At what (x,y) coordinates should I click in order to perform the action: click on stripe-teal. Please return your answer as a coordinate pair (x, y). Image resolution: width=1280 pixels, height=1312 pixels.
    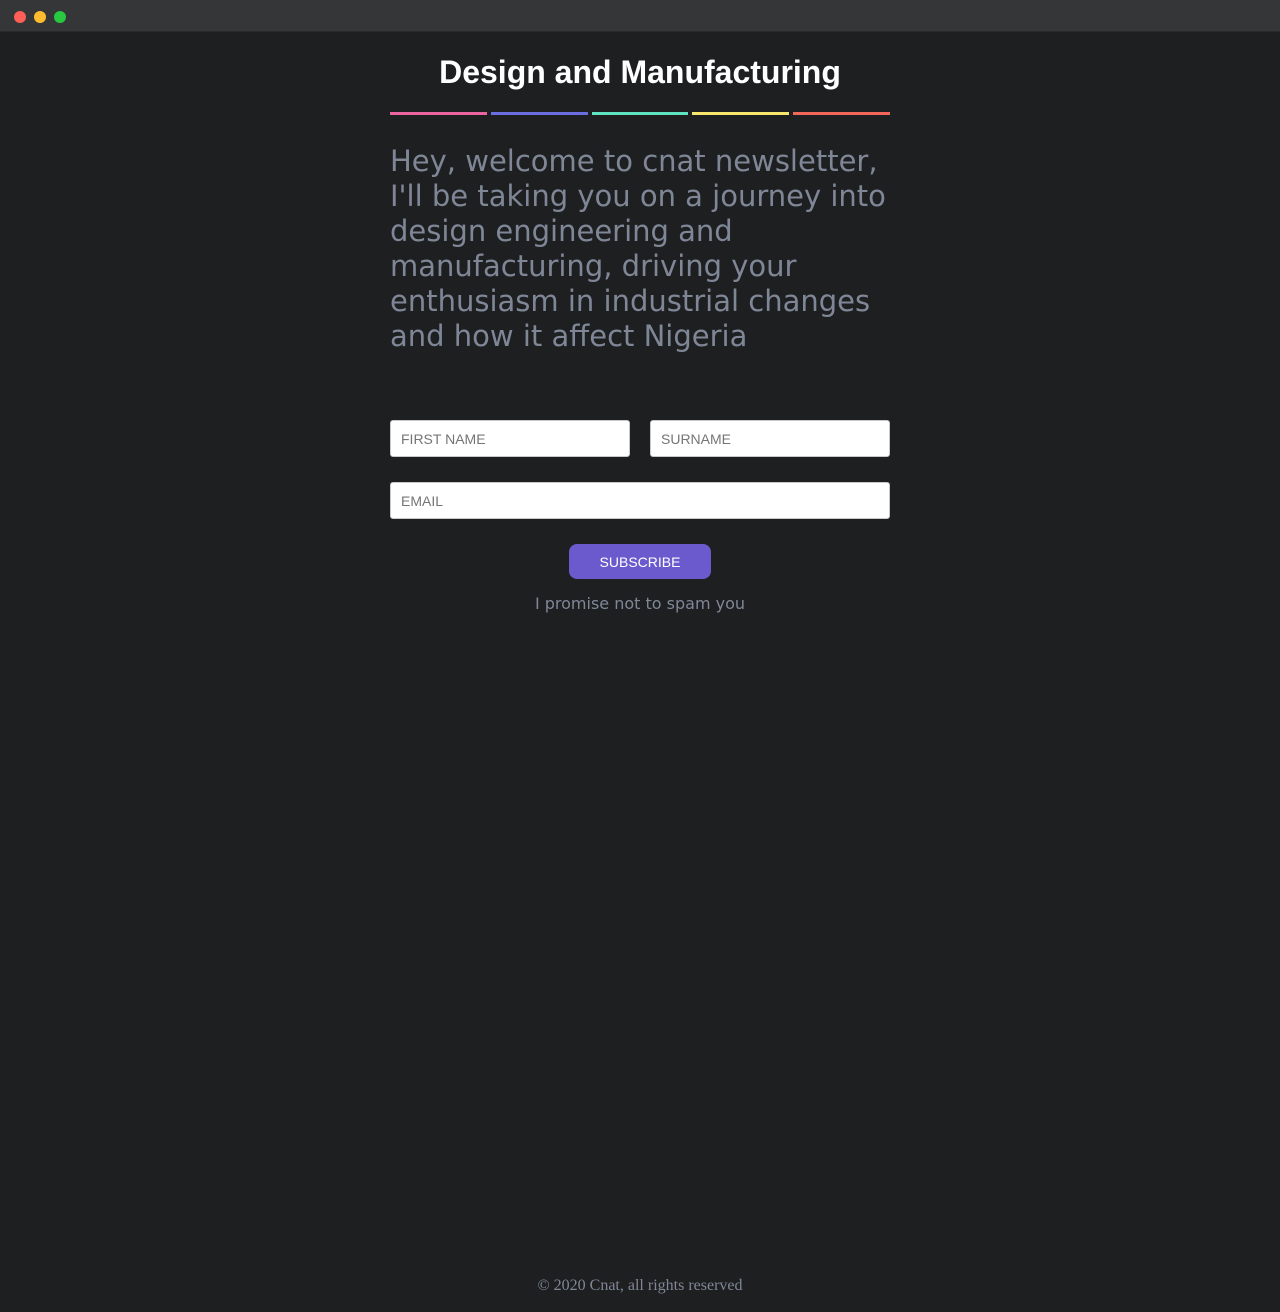
    Looking at the image, I should click on (640, 113).